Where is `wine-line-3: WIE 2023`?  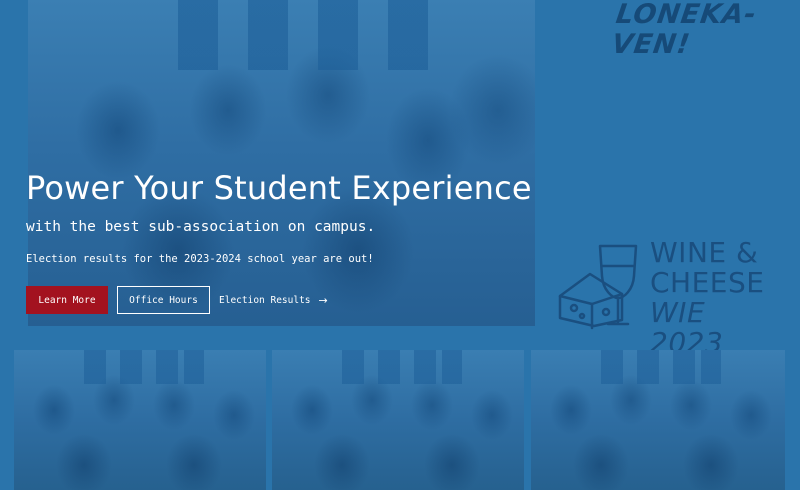 wine-line-3: WIE 2023 is located at coordinates (687, 327).